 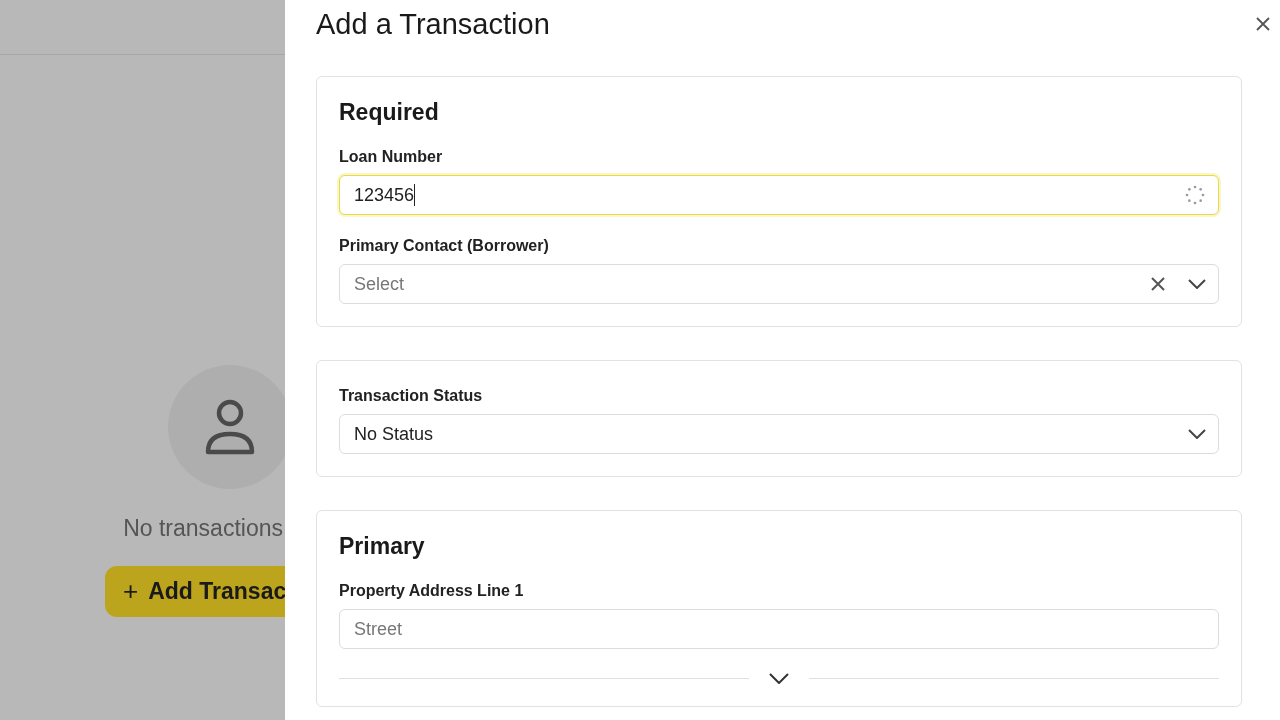 I want to click on field-label: Property Address Line 1, so click(x=432, y=591).